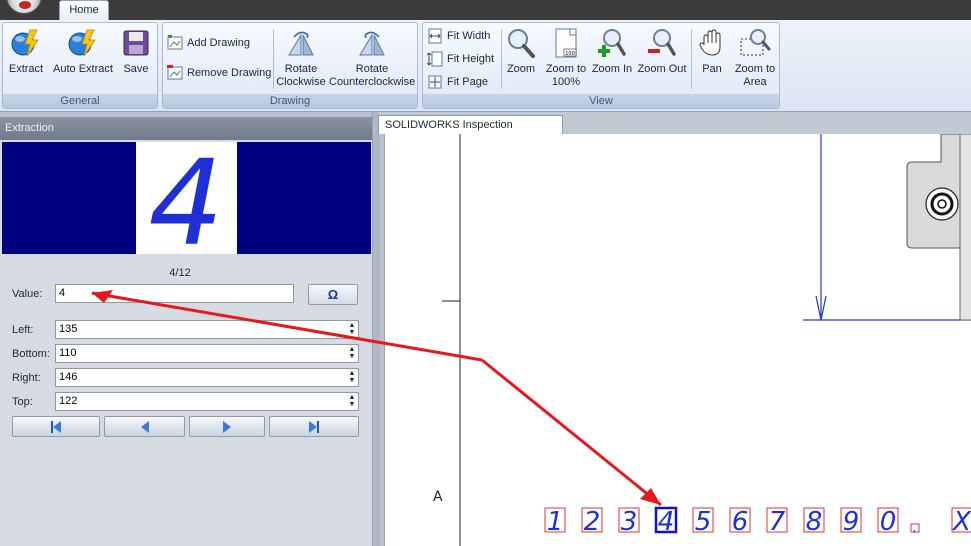 The image size is (971, 546). Describe the element at coordinates (136, 43) in the screenshot. I see `save-icon` at that location.